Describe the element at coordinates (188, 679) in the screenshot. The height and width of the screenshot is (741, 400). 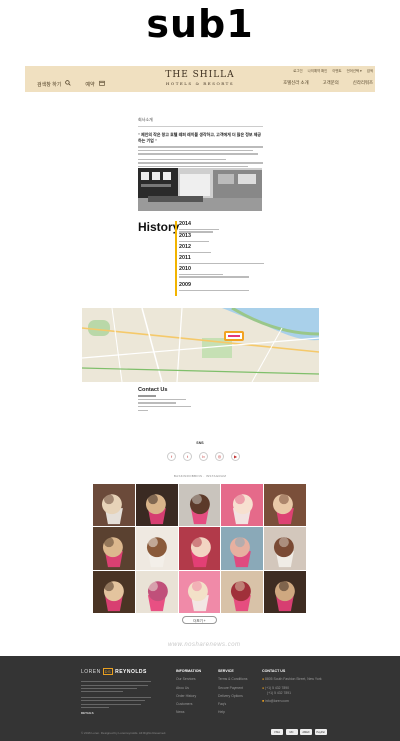
I see `footer-link: Our Services` at that location.